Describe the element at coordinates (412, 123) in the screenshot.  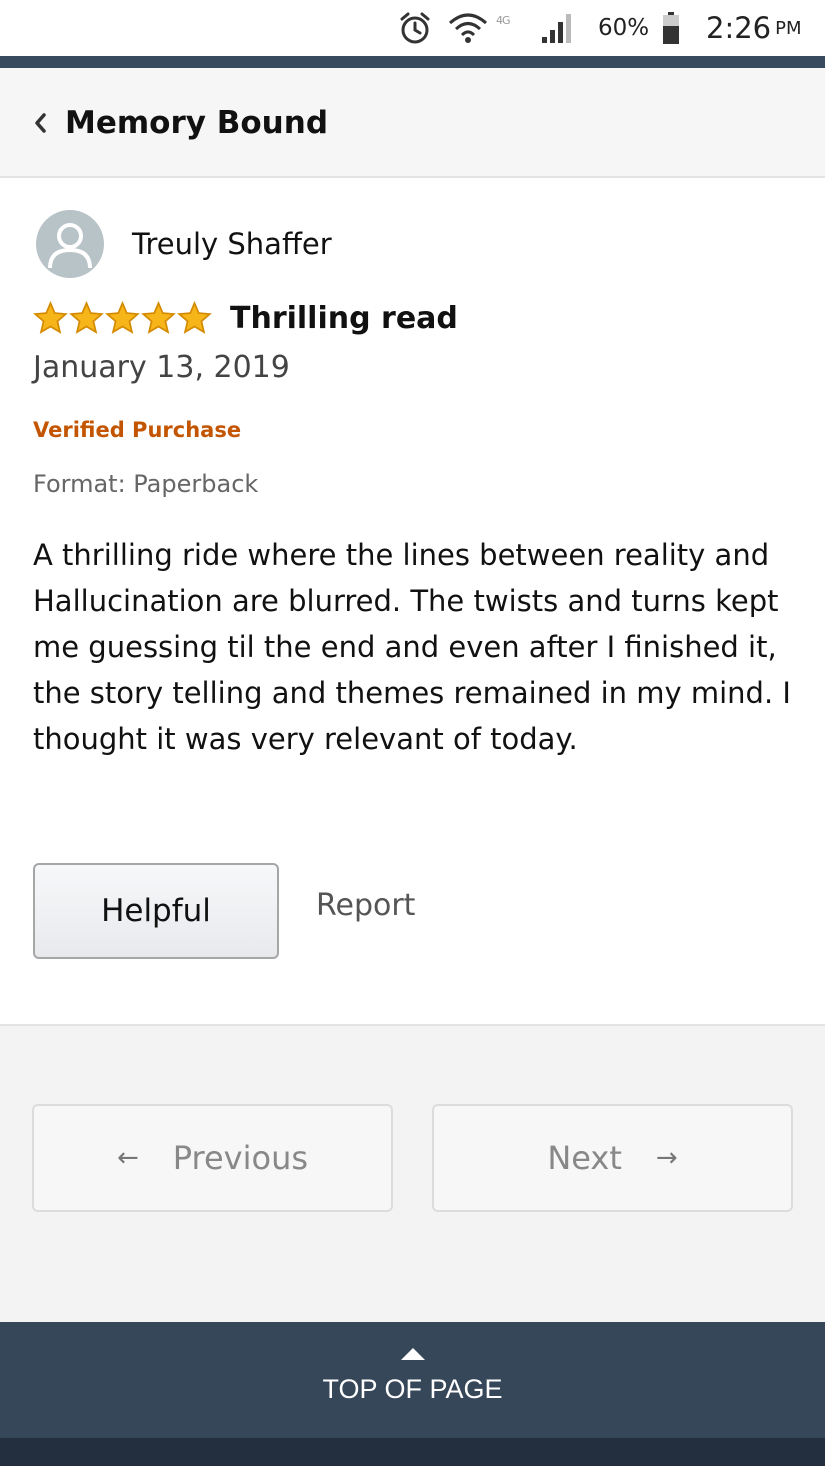
I see `title-bar: Memory Bound` at that location.